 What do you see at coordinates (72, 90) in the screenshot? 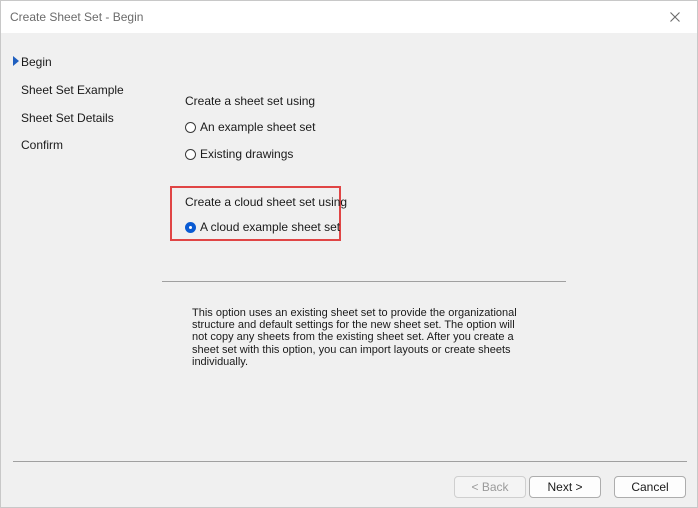
I see `nav-step-sheet-set-example: Sheet Set Example` at bounding box center [72, 90].